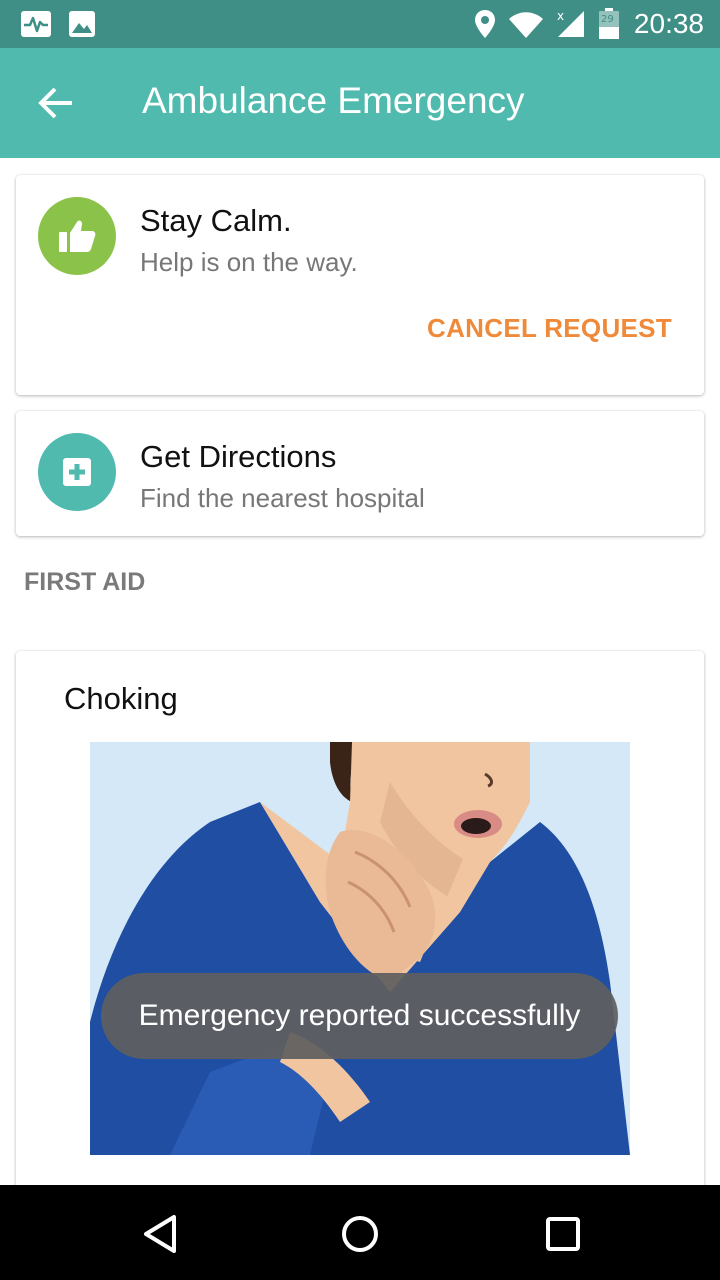  I want to click on back-triangle-icon, so click(160, 1234).